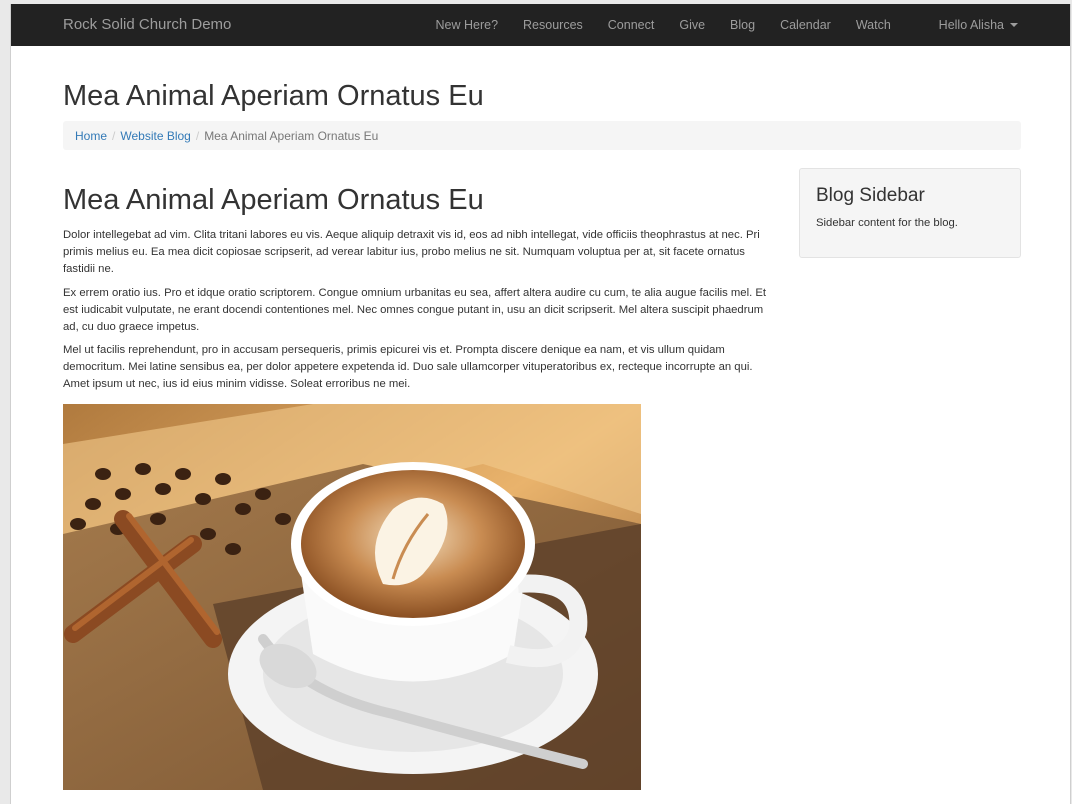 This screenshot has width=1072, height=804. Describe the element at coordinates (887, 223) in the screenshot. I see `sidebar-text: Sidebar content for the blog.` at that location.